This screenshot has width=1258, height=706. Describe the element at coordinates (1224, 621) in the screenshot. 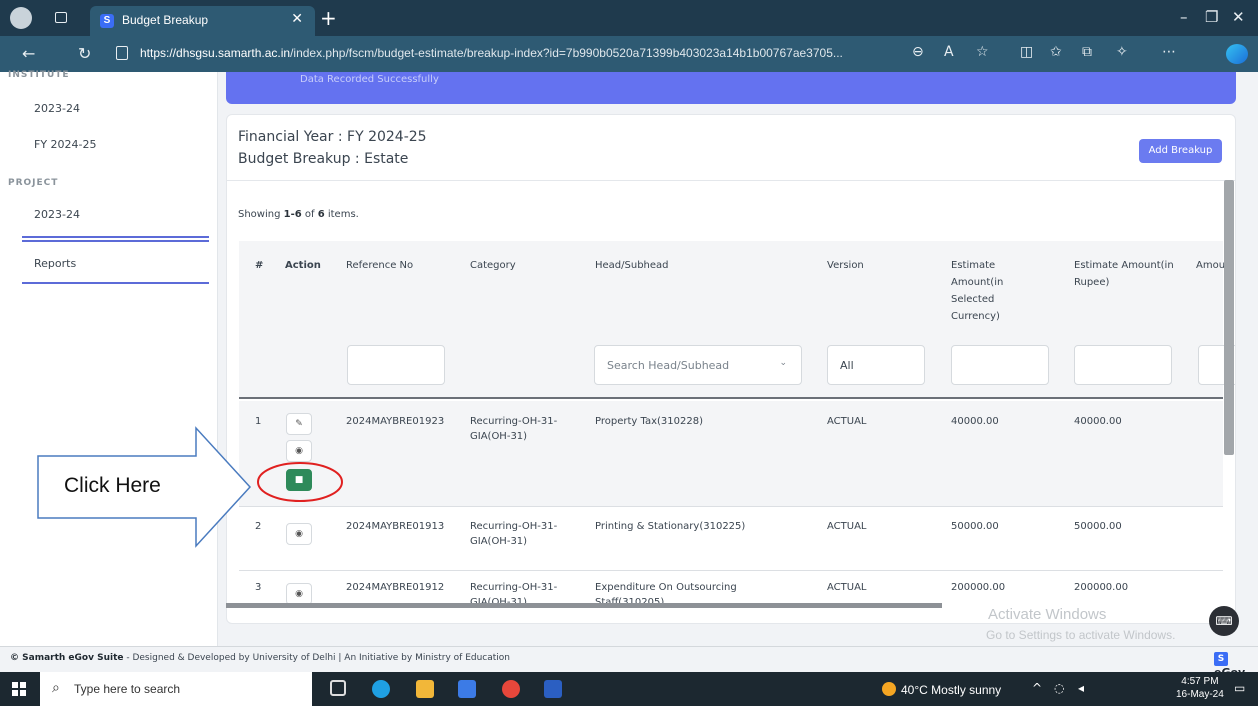

I see `keyboard-icon: ⌨` at that location.